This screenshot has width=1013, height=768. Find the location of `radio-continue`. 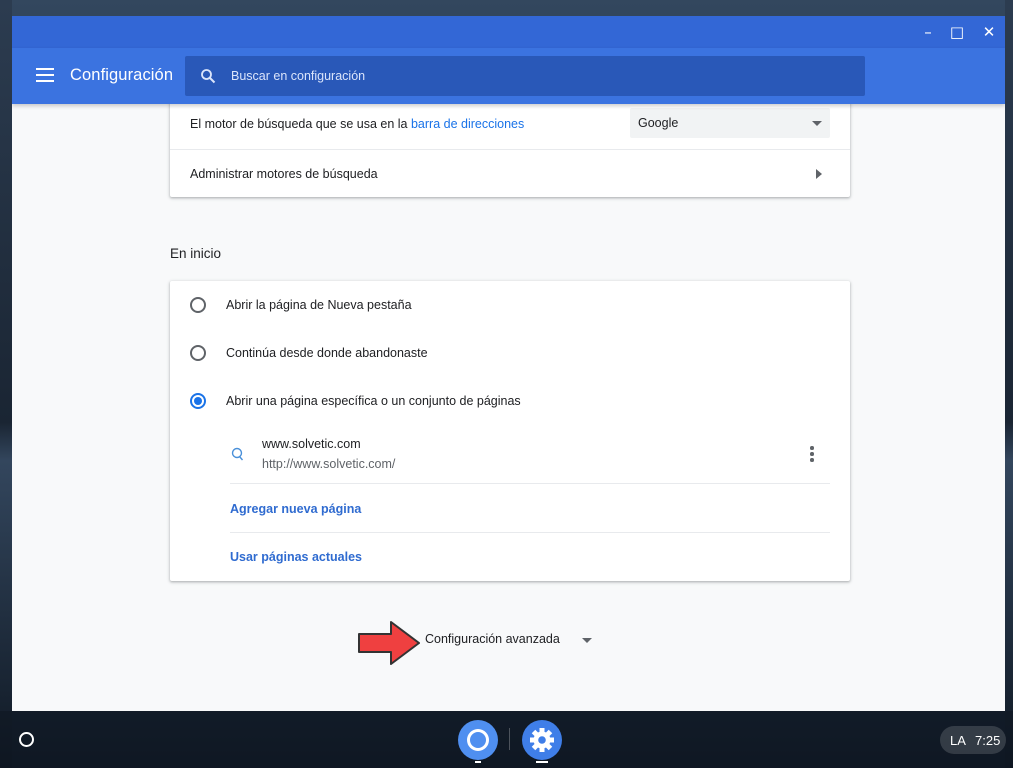

radio-continue is located at coordinates (198, 353).